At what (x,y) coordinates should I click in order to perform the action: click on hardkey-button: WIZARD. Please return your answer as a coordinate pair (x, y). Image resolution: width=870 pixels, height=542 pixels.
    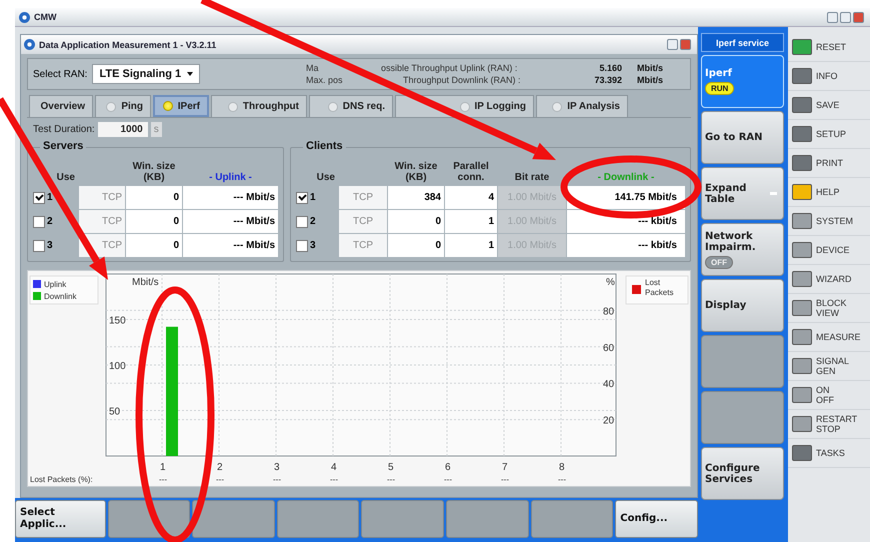
    Looking at the image, I should click on (829, 279).